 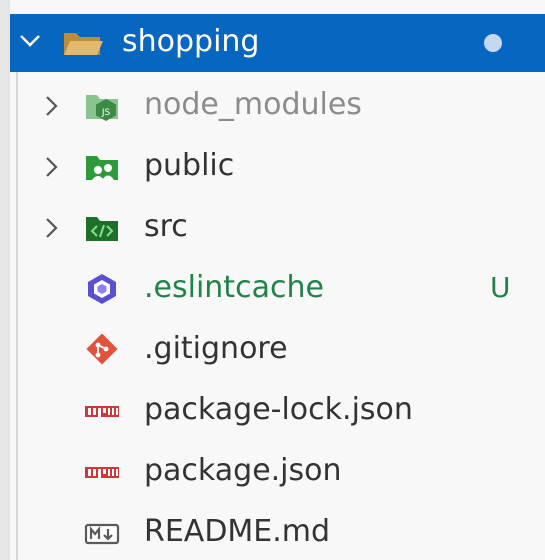 What do you see at coordinates (102, 349) in the screenshot?
I see `git-icon` at bounding box center [102, 349].